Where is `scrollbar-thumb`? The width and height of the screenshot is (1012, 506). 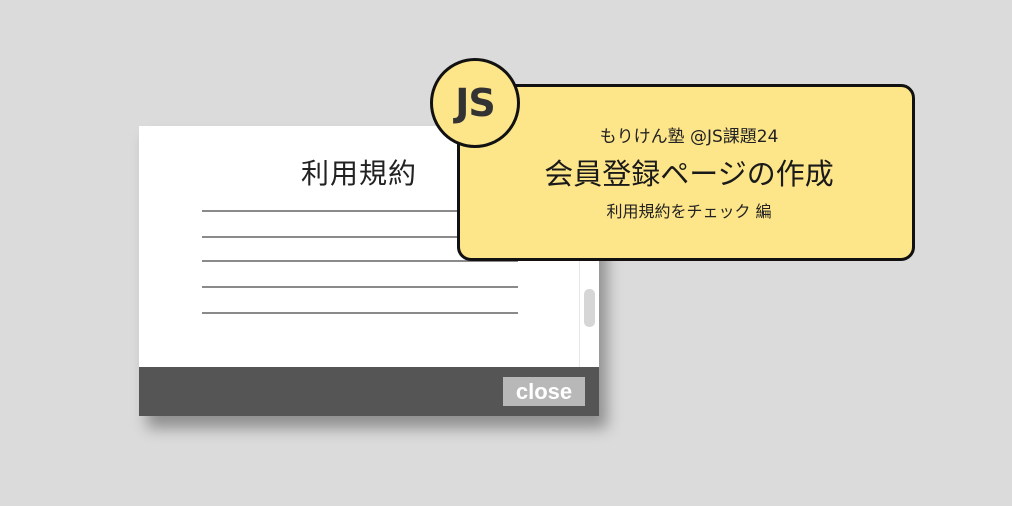
scrollbar-thumb is located at coordinates (589, 308).